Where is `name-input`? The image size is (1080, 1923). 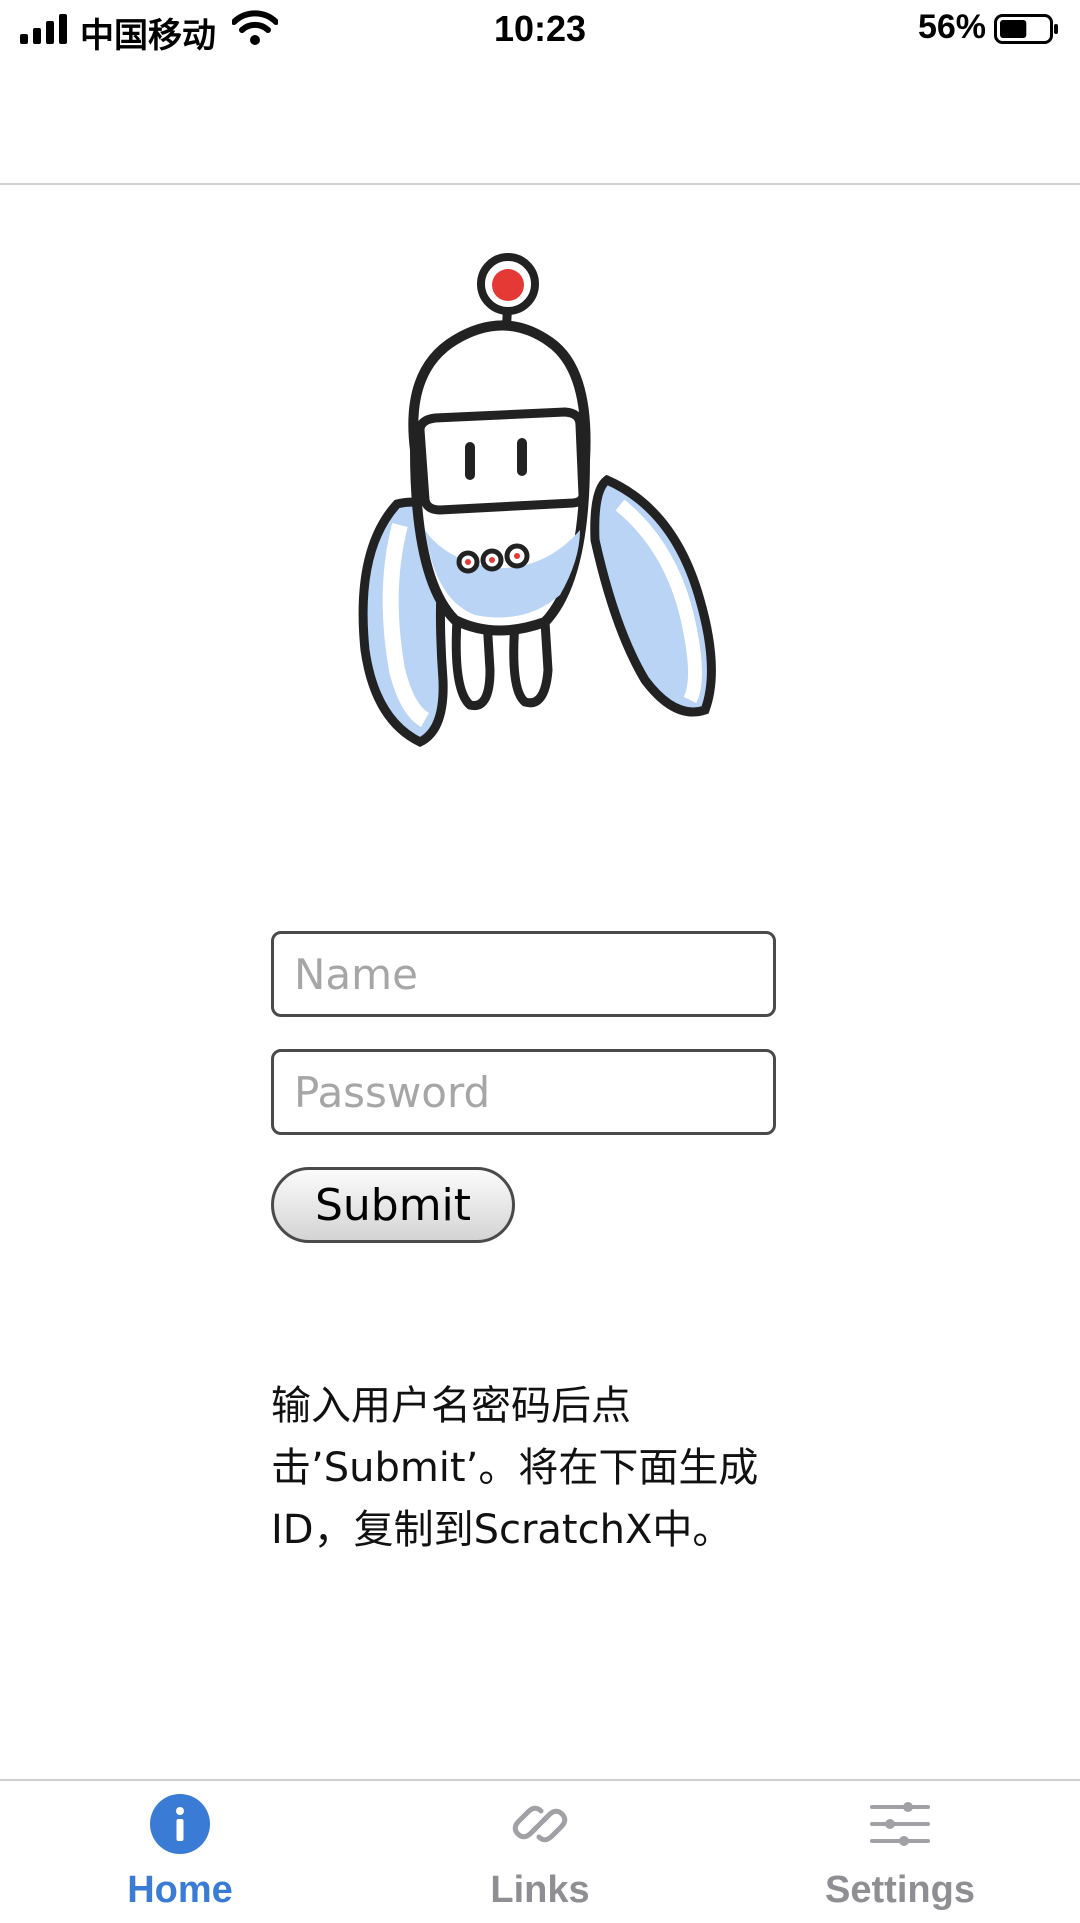
name-input is located at coordinates (523, 974).